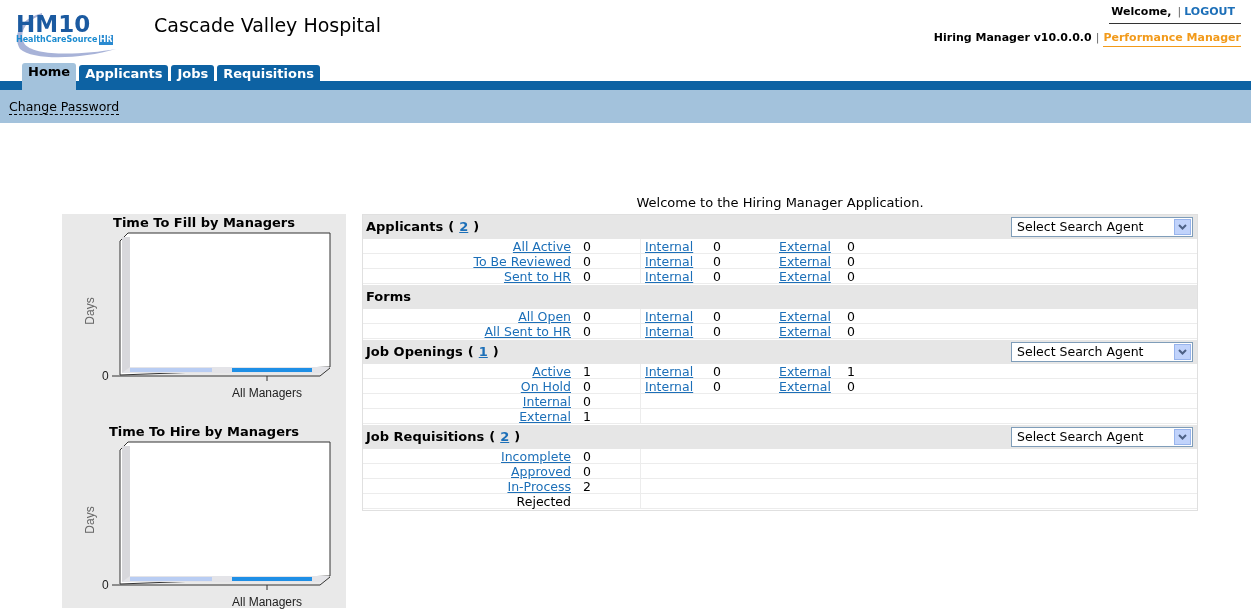  What do you see at coordinates (1012, 38) in the screenshot?
I see `version-text: Hiring Manager v10.0.0.0` at bounding box center [1012, 38].